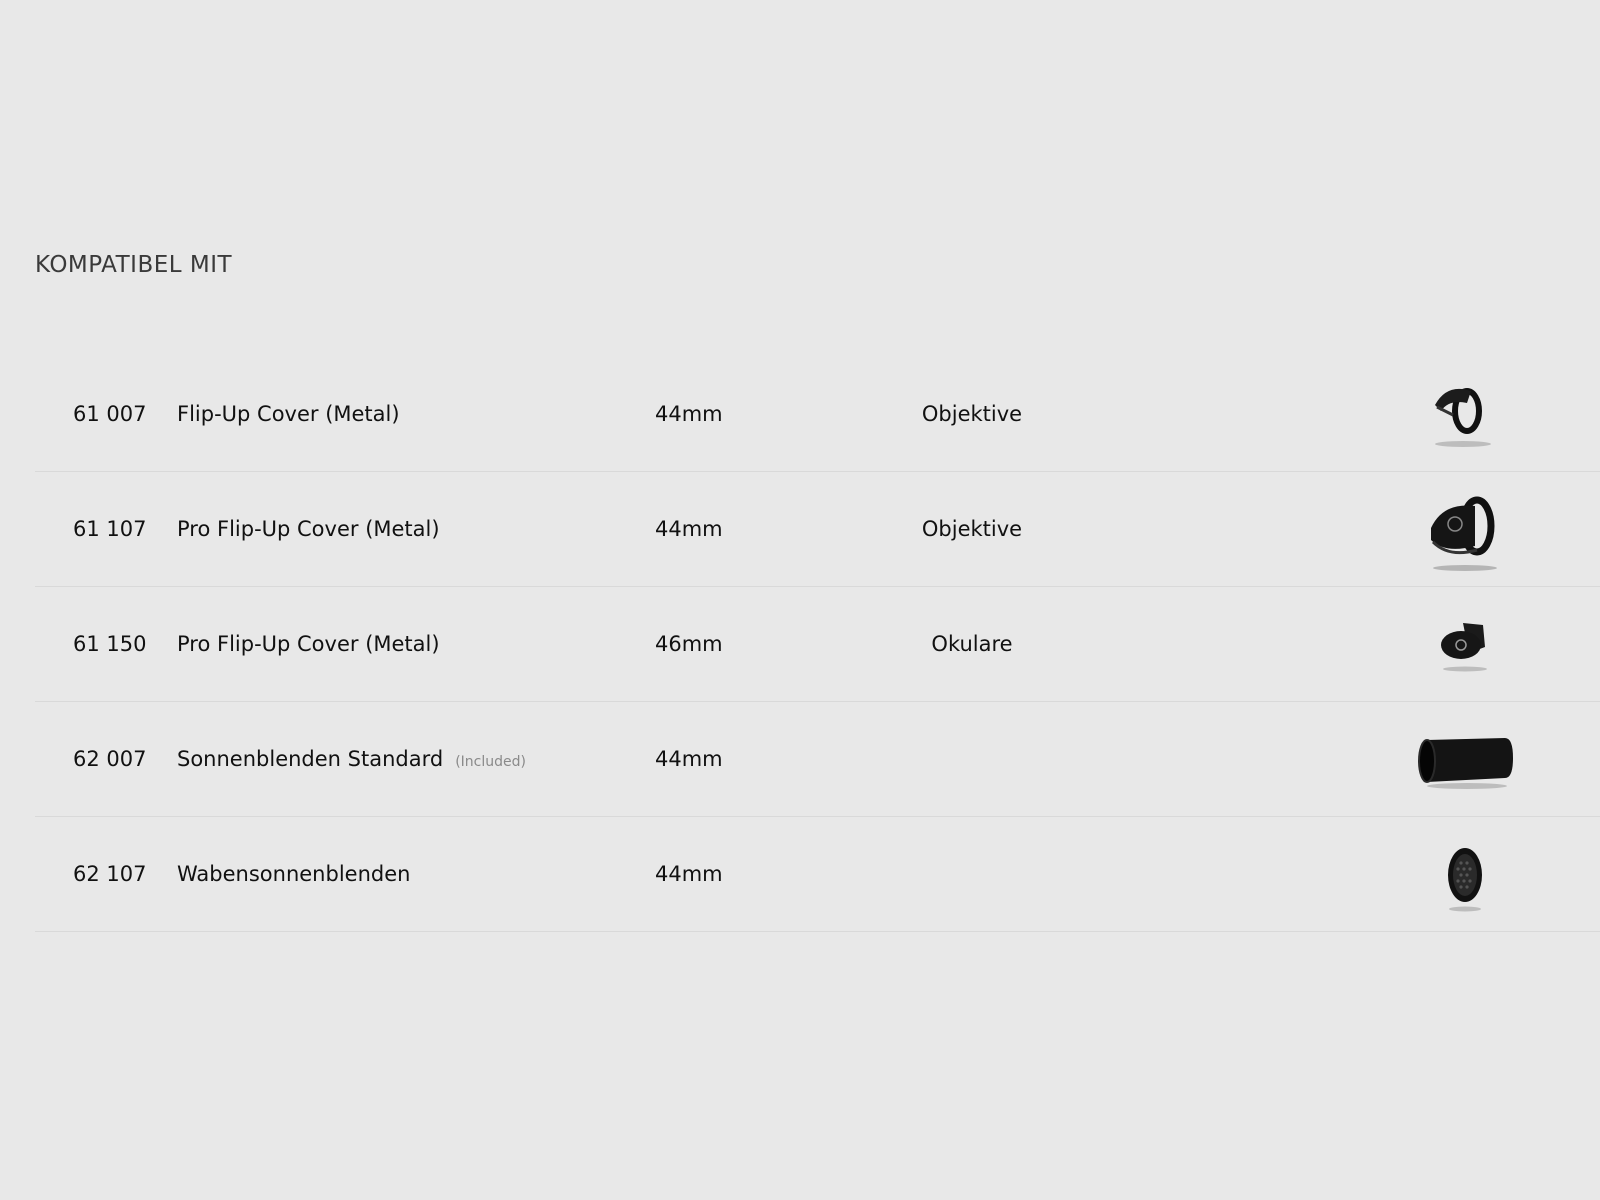  What do you see at coordinates (1465, 414) in the screenshot?
I see `flip-up-cover-icon` at bounding box center [1465, 414].